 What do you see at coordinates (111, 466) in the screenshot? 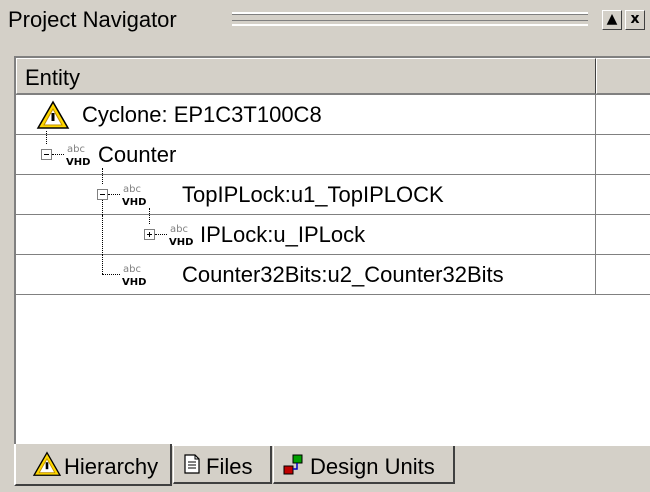
I see `tab-label: Hierarchy` at bounding box center [111, 466].